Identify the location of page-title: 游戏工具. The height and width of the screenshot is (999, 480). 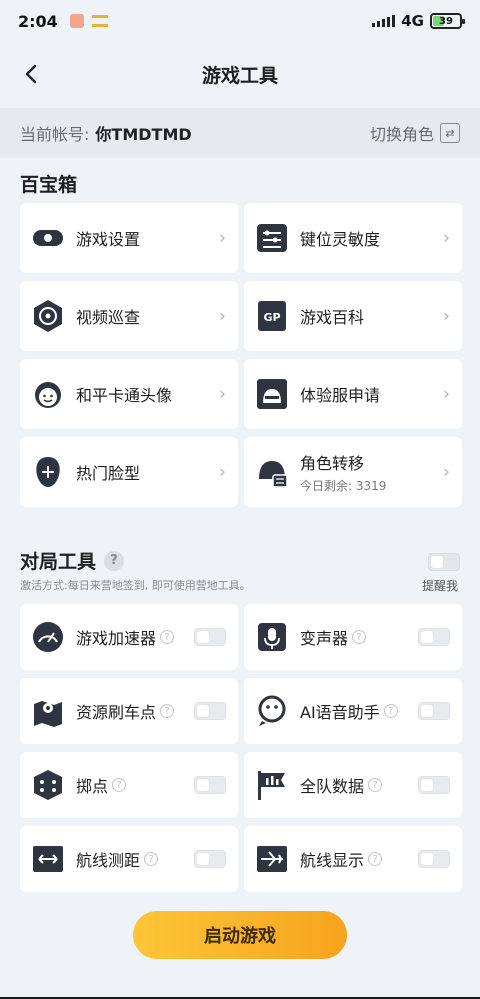
(239, 75).